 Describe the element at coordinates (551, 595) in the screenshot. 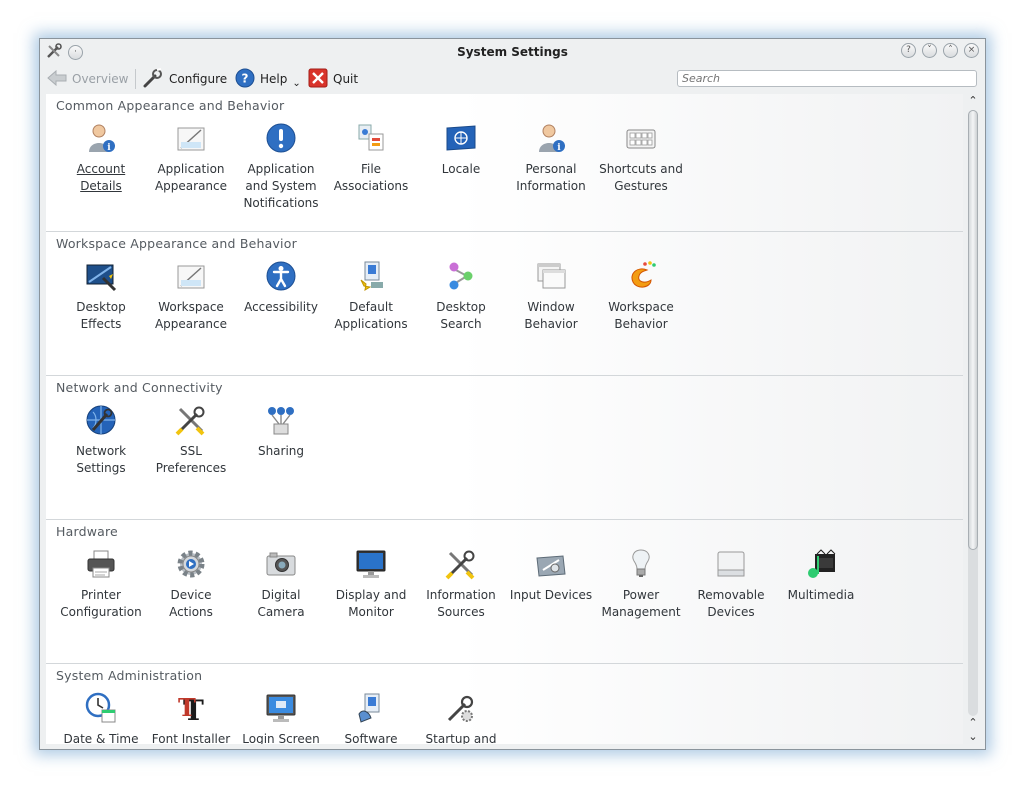

I see `item-label: Input Devices` at that location.